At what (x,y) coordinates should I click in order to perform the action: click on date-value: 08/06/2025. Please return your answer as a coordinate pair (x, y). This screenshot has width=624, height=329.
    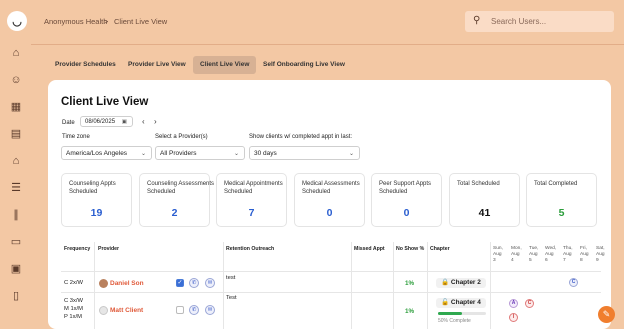
    Looking at the image, I should click on (100, 121).